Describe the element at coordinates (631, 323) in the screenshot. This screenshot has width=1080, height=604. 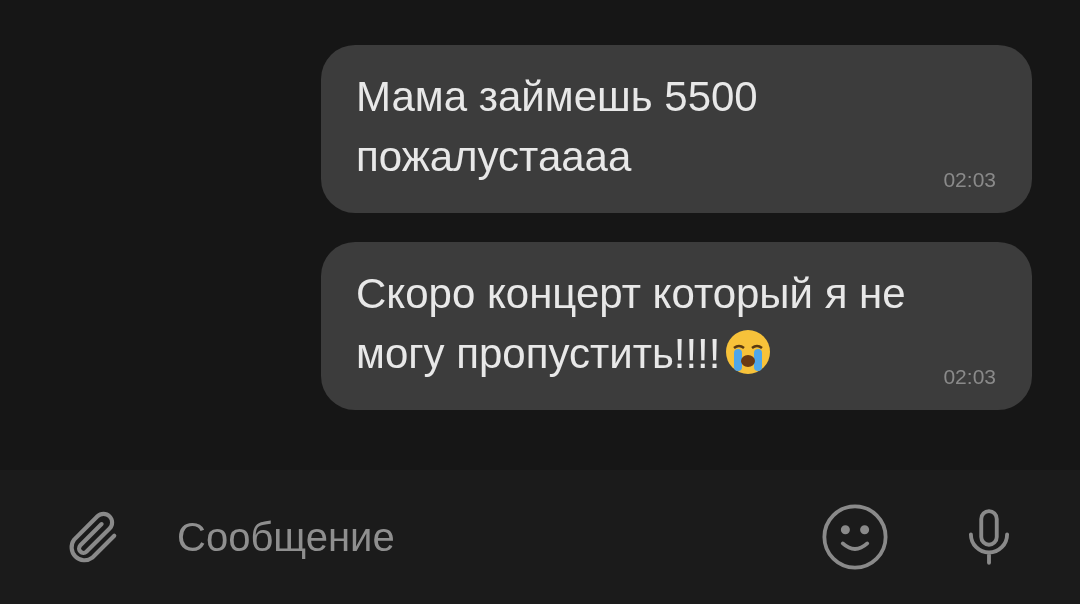
I see `message-text: Скоро концерт который я не могу пропустить!!!!` at that location.